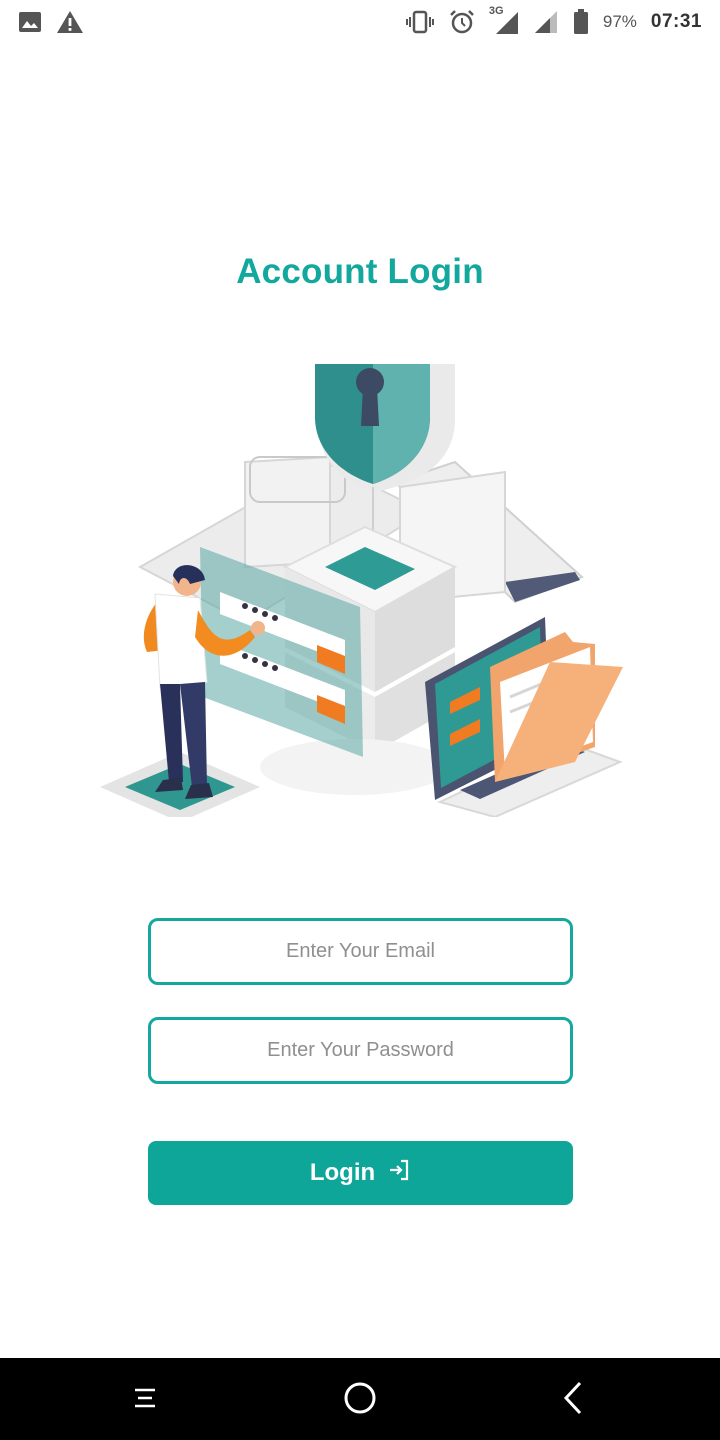 The height and width of the screenshot is (1440, 720). I want to click on email-input, so click(360, 951).